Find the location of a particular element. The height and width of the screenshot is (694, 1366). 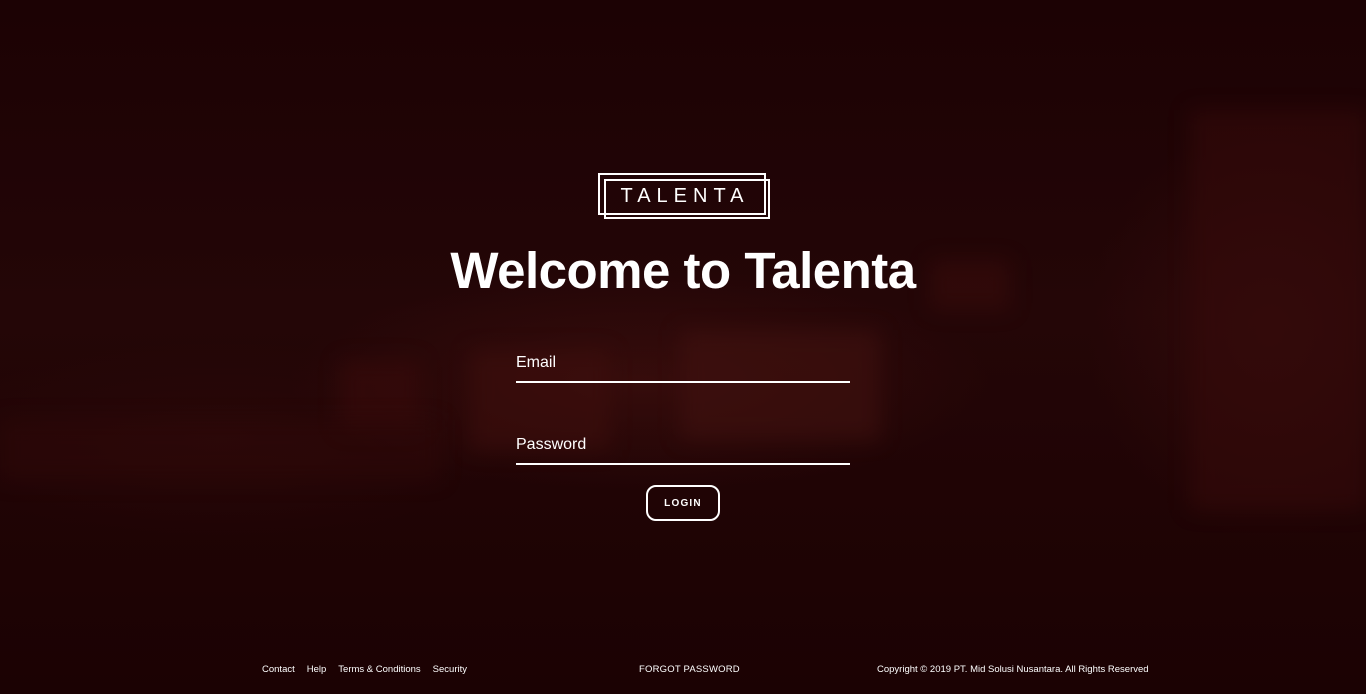

page-title: Welcome to Talenta is located at coordinates (683, 270).